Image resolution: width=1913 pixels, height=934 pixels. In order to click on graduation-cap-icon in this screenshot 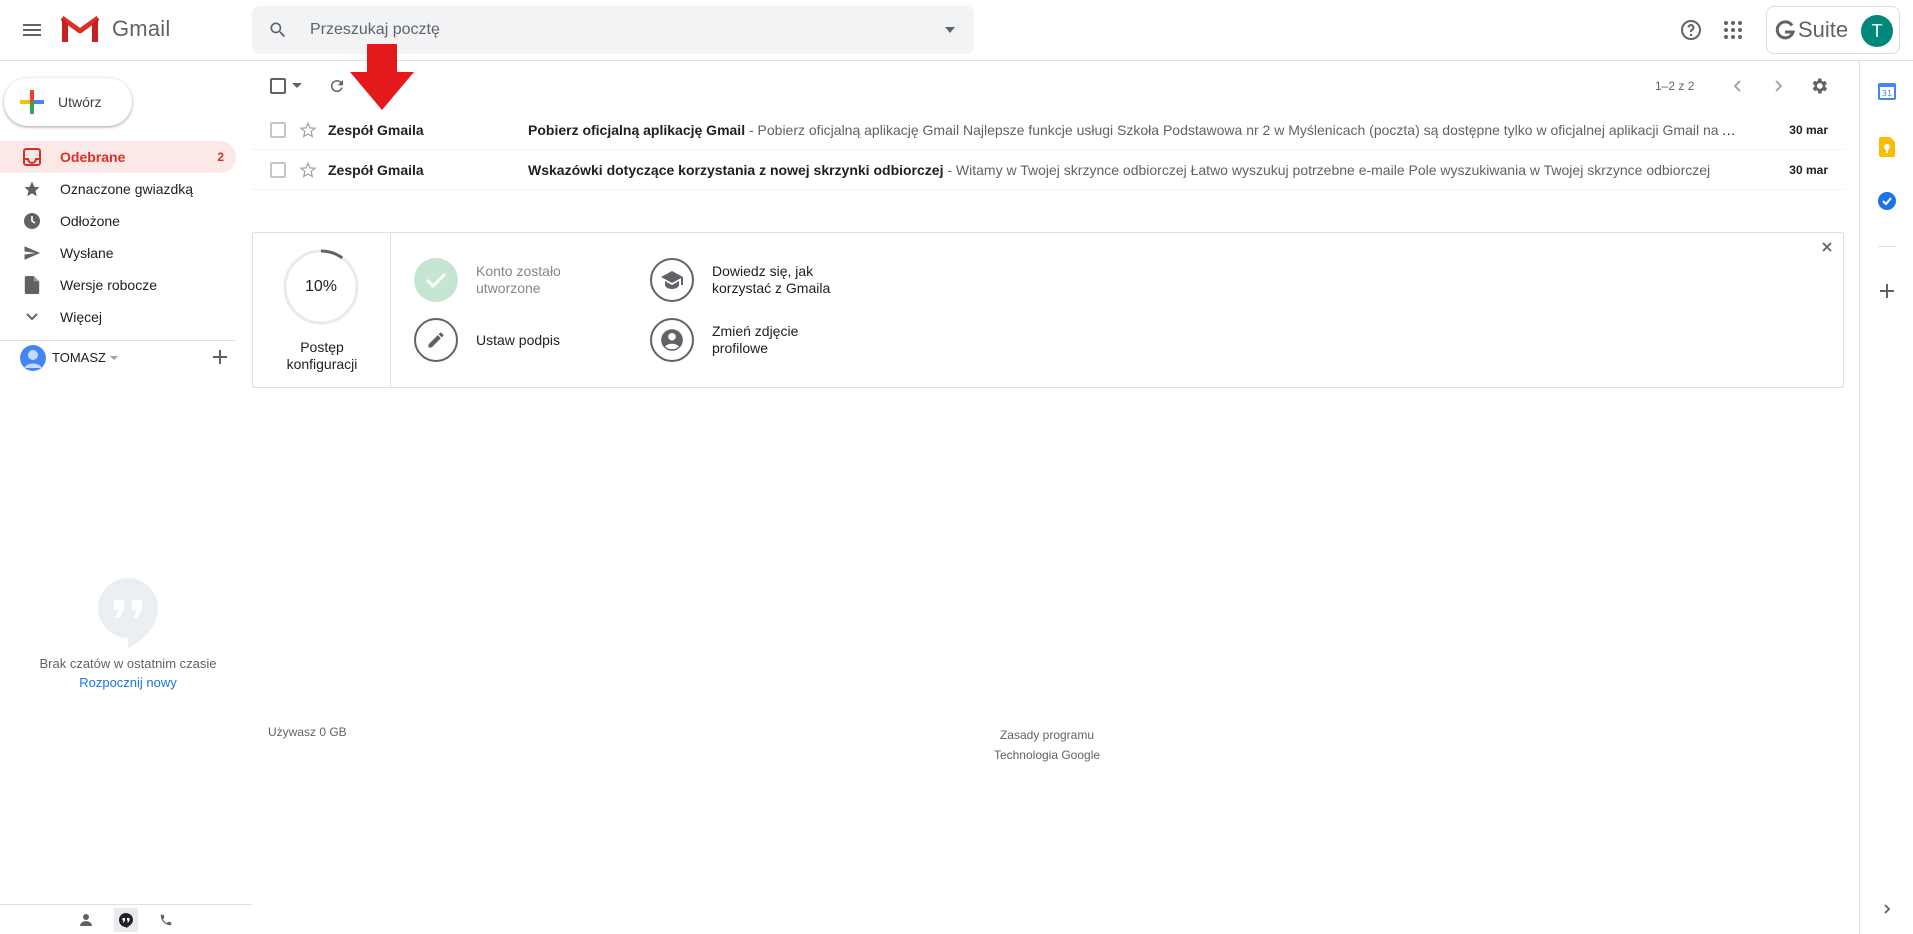, I will do `click(672, 280)`.